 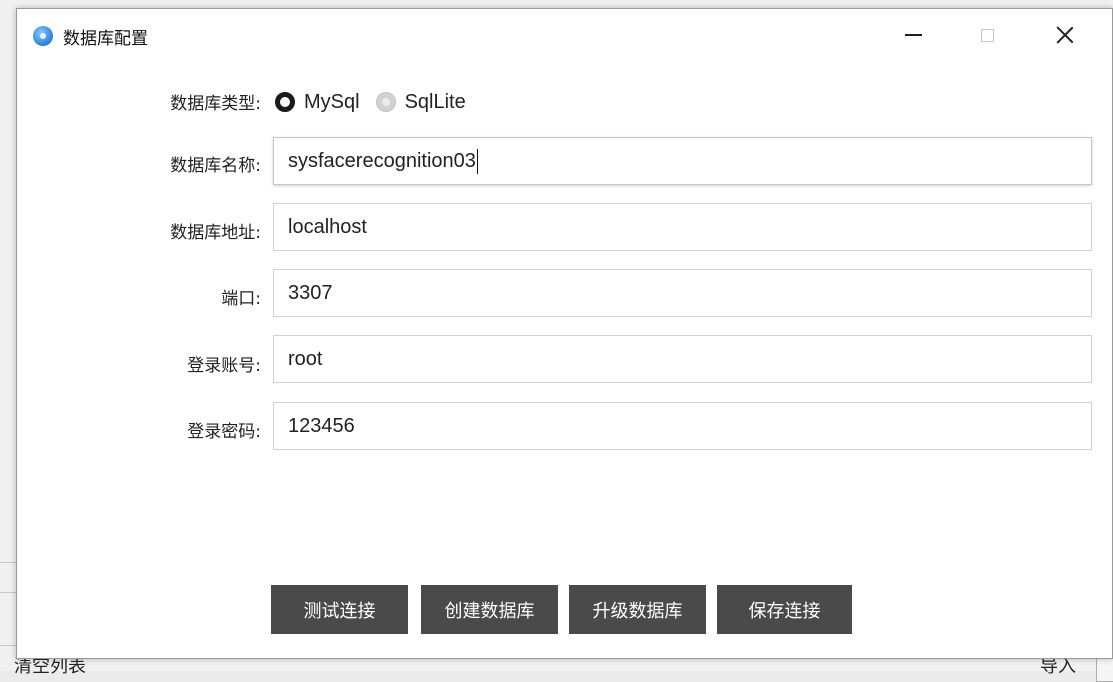 What do you see at coordinates (327, 226) in the screenshot?
I see `db-address-value: localhost` at bounding box center [327, 226].